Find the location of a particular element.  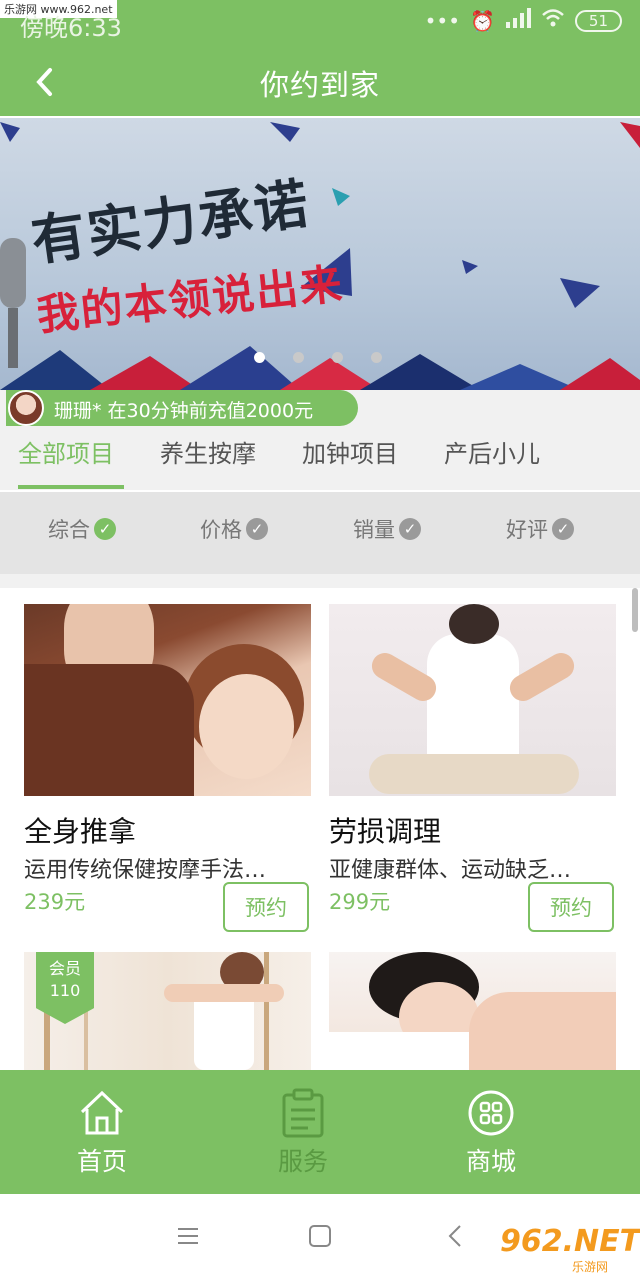

product-image-back-massage is located at coordinates (472, 1011).